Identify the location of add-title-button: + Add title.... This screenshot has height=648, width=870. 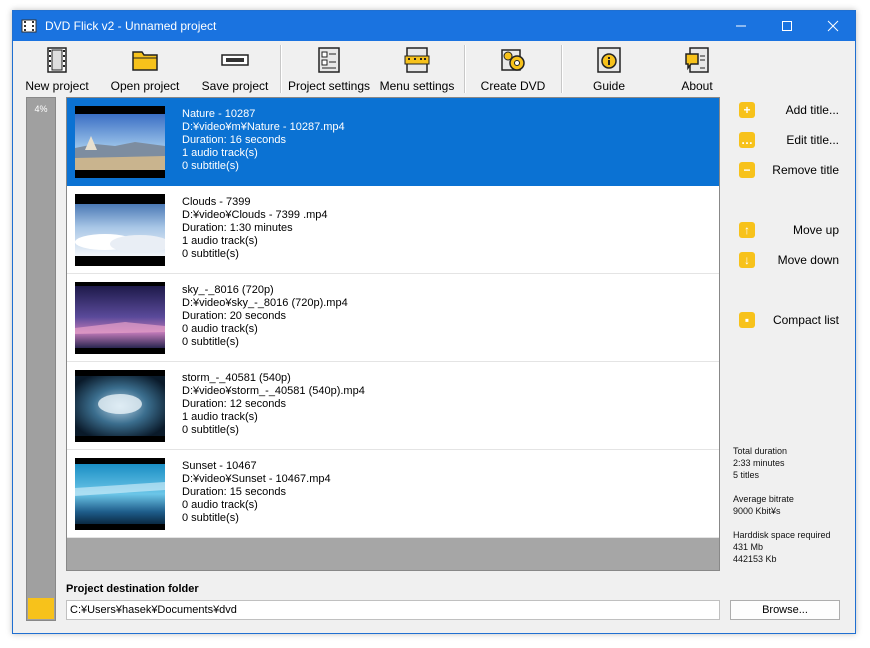
(789, 110).